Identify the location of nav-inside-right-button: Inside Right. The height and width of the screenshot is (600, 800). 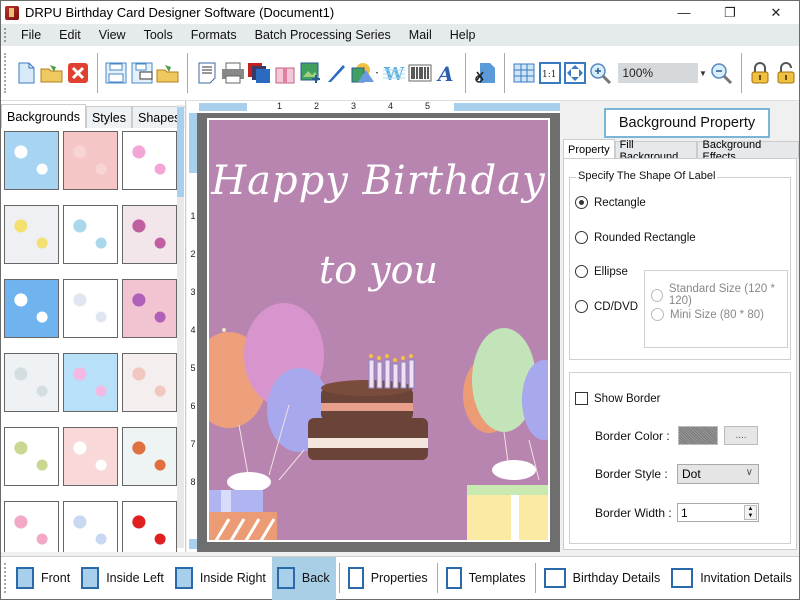
(221, 578).